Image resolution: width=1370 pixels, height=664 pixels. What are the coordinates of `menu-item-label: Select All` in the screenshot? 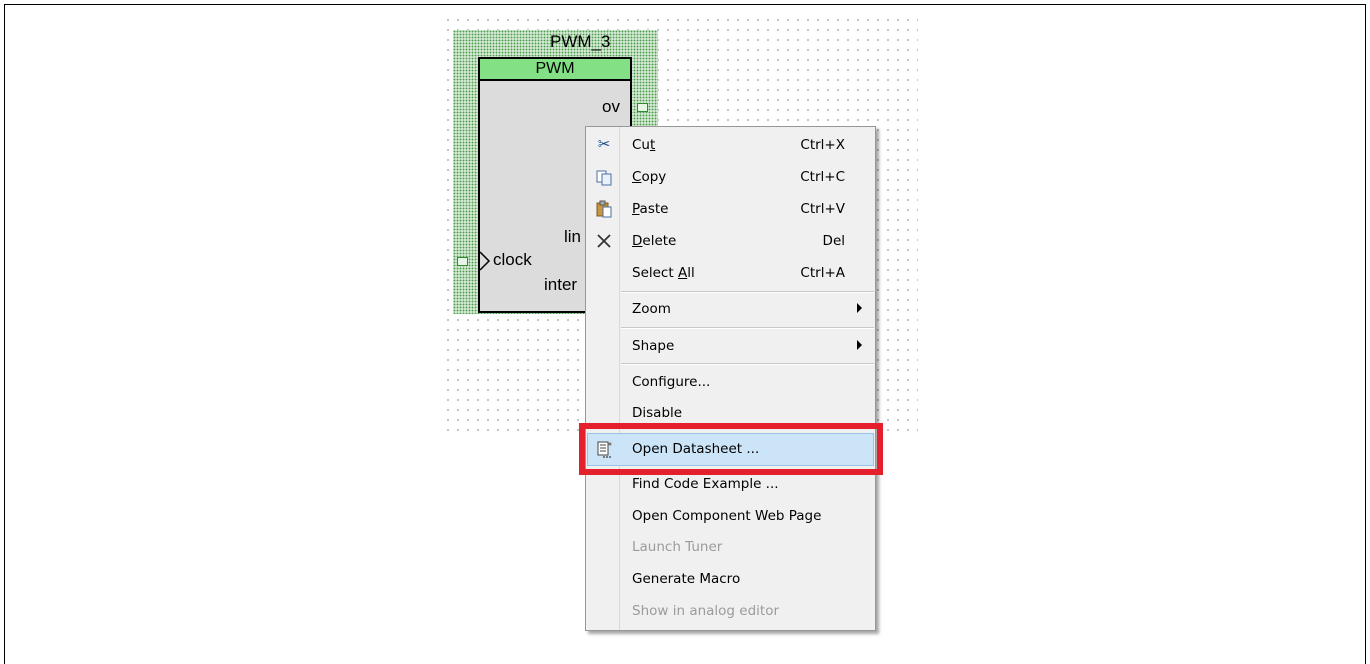 It's located at (663, 273).